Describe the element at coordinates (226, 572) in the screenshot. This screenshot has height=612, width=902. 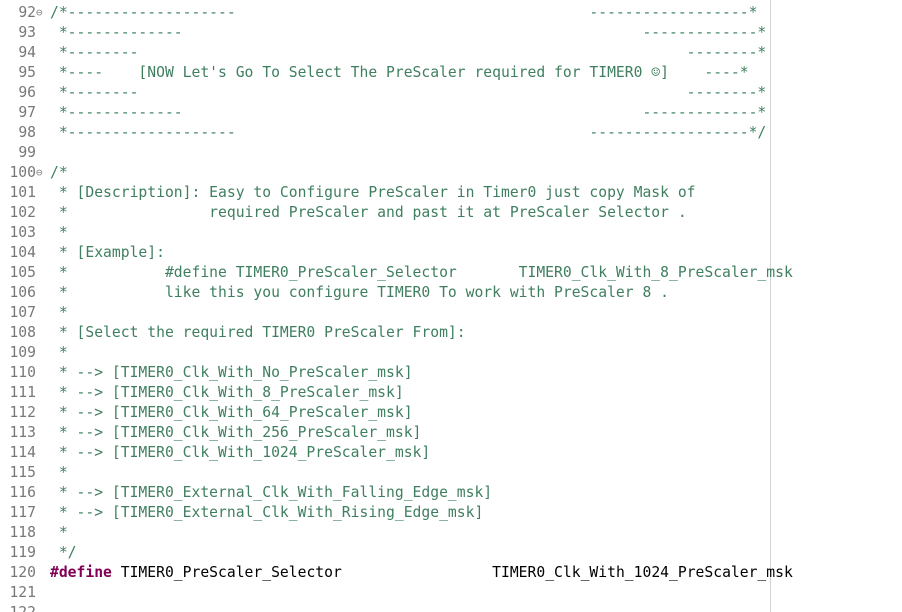
I see `macro-name: TIMER0_PreScaler_Selector` at that location.